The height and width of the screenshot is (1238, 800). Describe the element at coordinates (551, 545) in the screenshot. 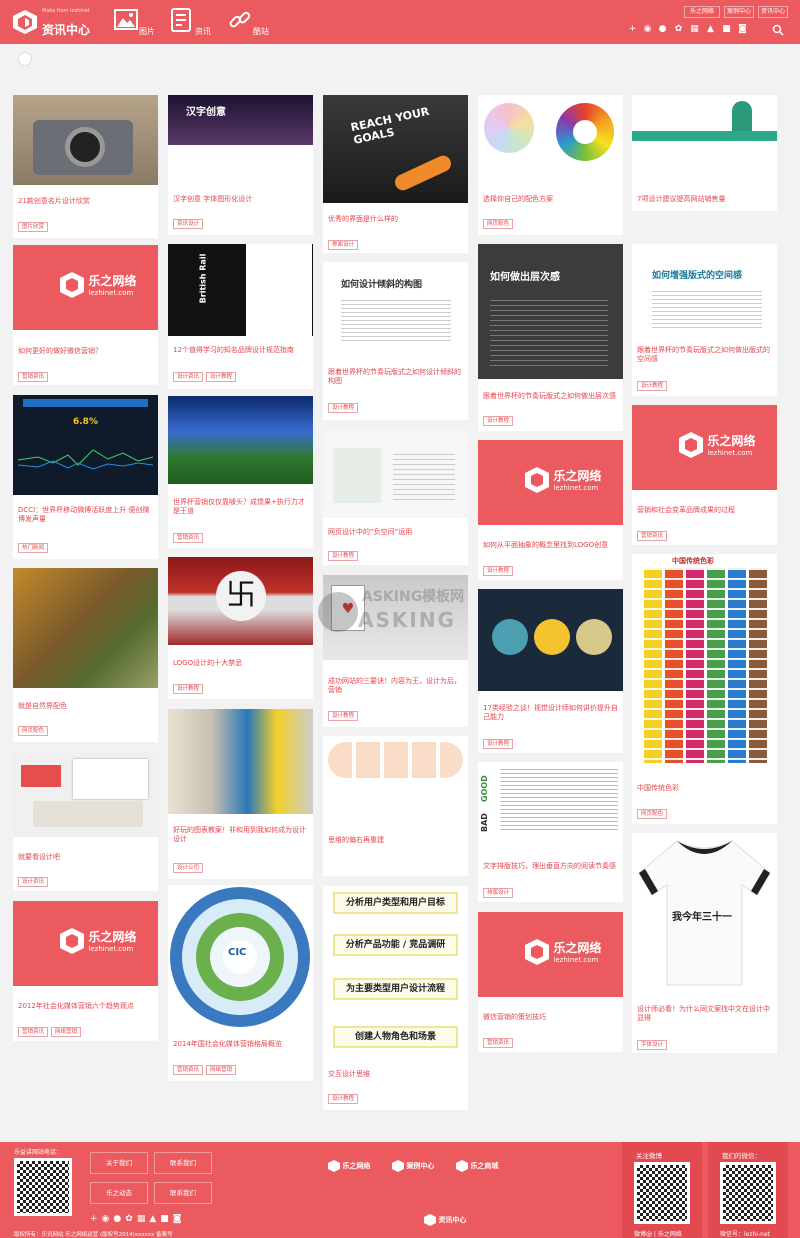

I see `card-title: 如何从平面抽象的概念里找到LOGO创意` at that location.